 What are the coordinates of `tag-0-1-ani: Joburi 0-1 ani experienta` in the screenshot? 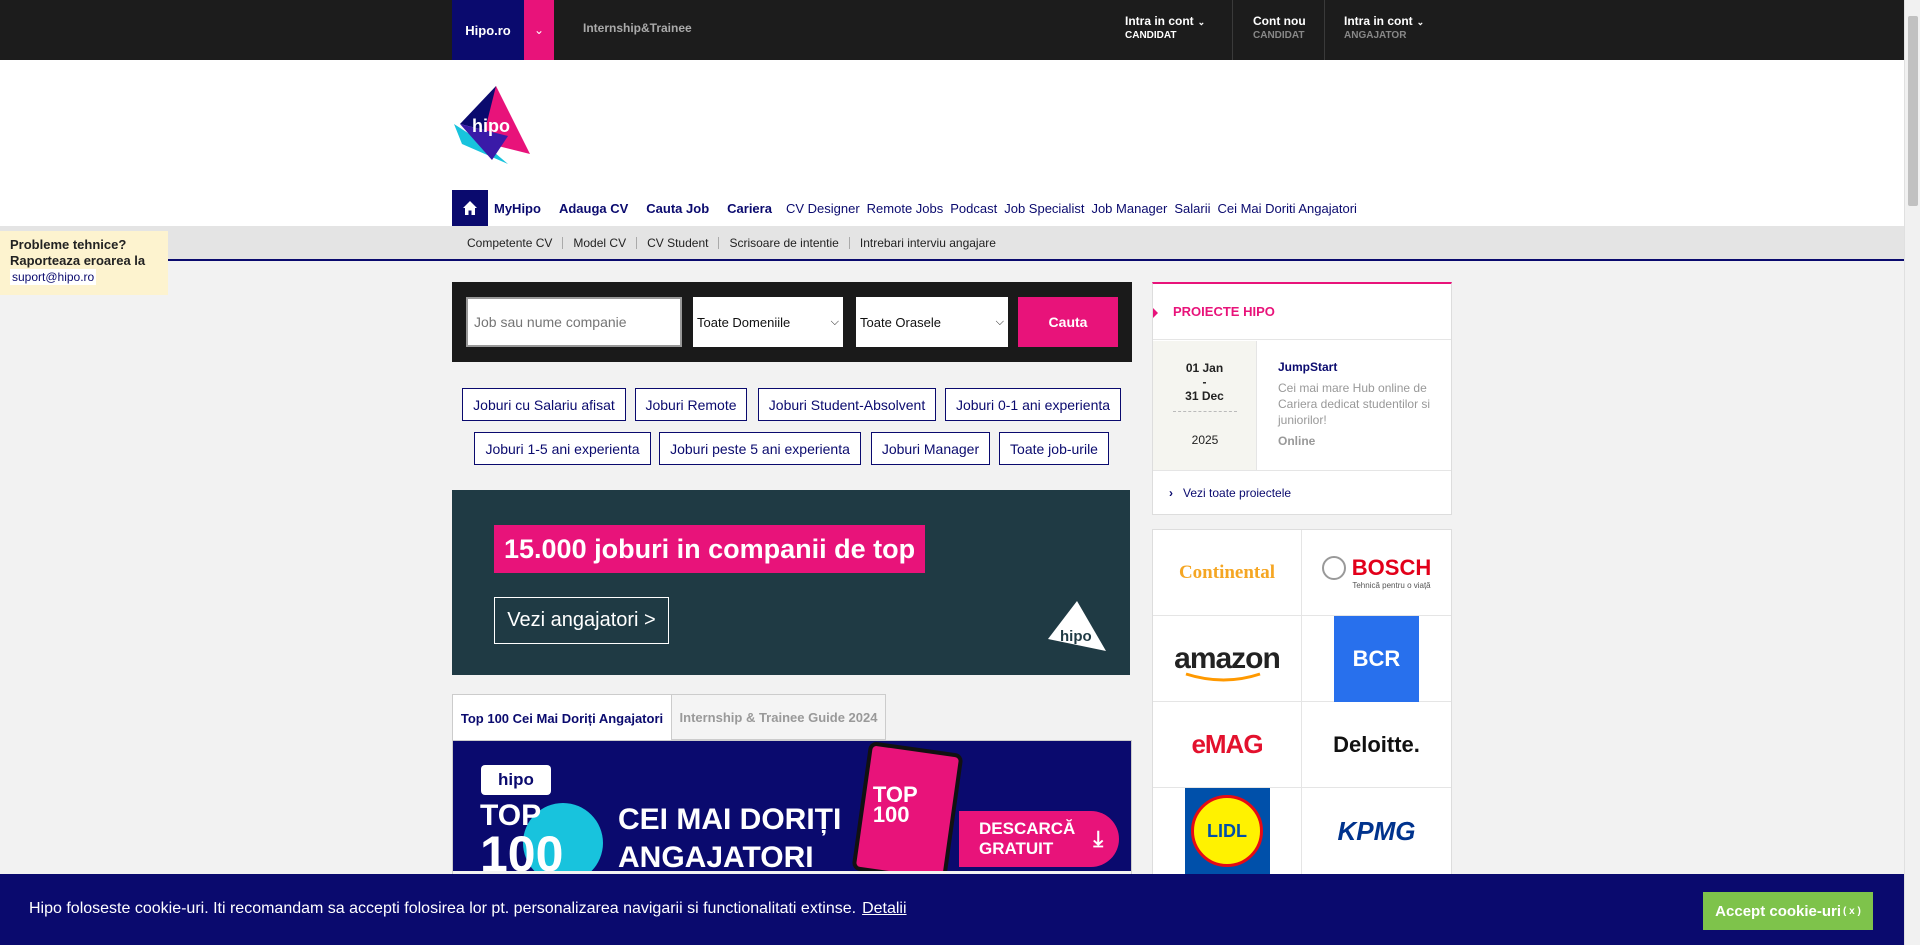 It's located at (1033, 404).